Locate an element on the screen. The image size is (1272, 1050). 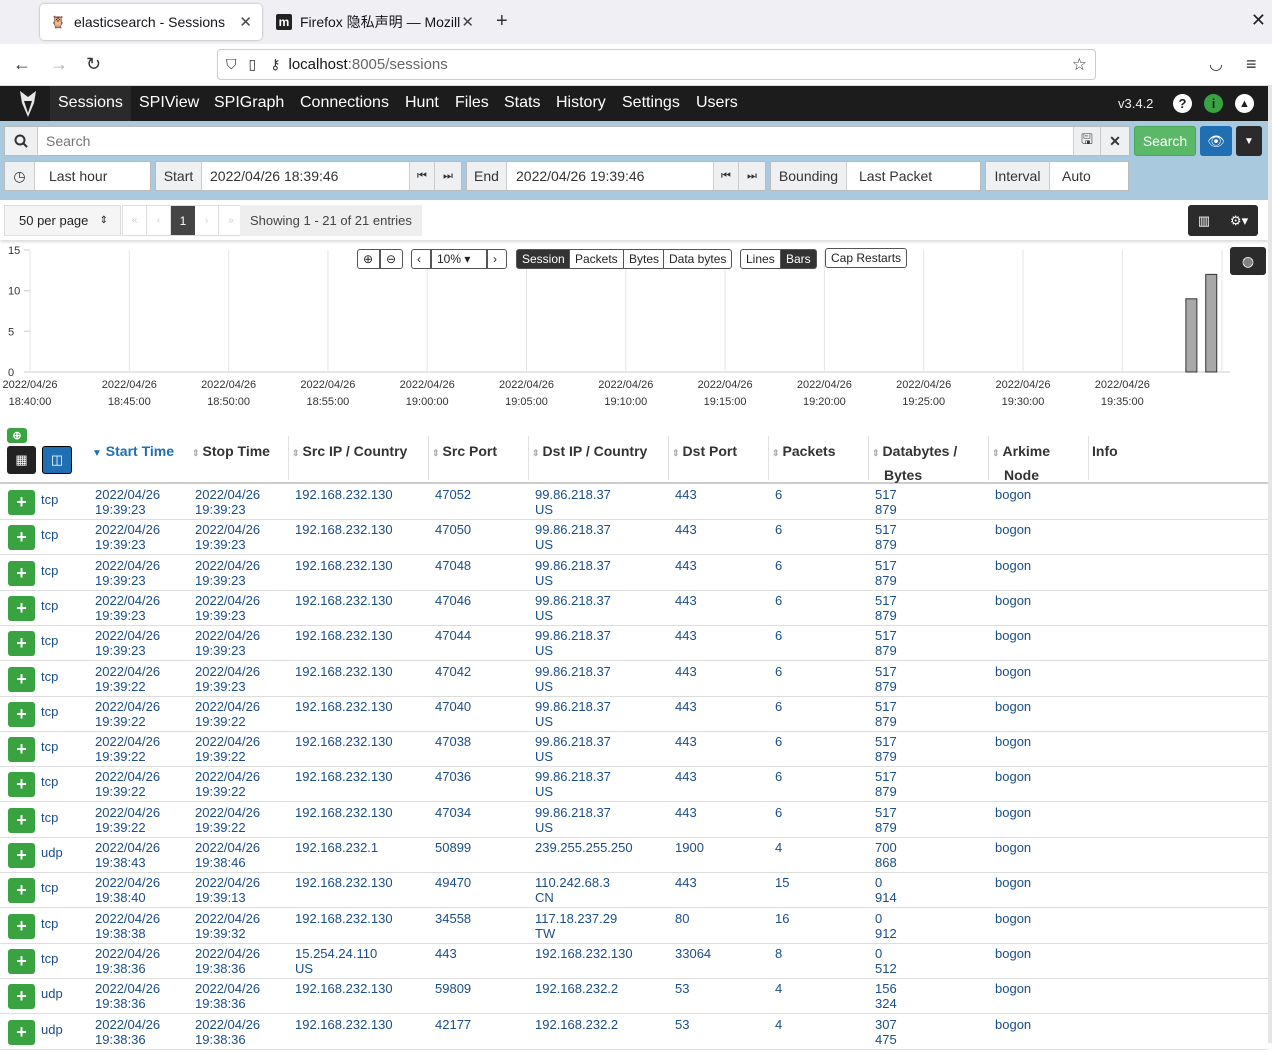
nav-connections: Connections is located at coordinates (344, 103).